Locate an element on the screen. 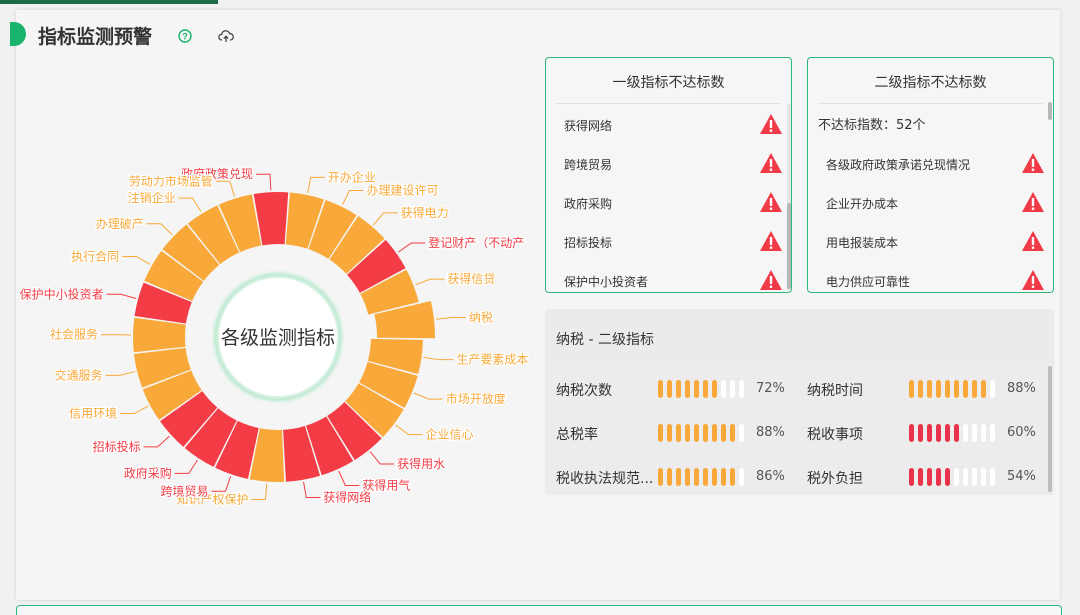 This screenshot has height=615, width=1080. donut-segment-label: 获得用水 is located at coordinates (421, 463).